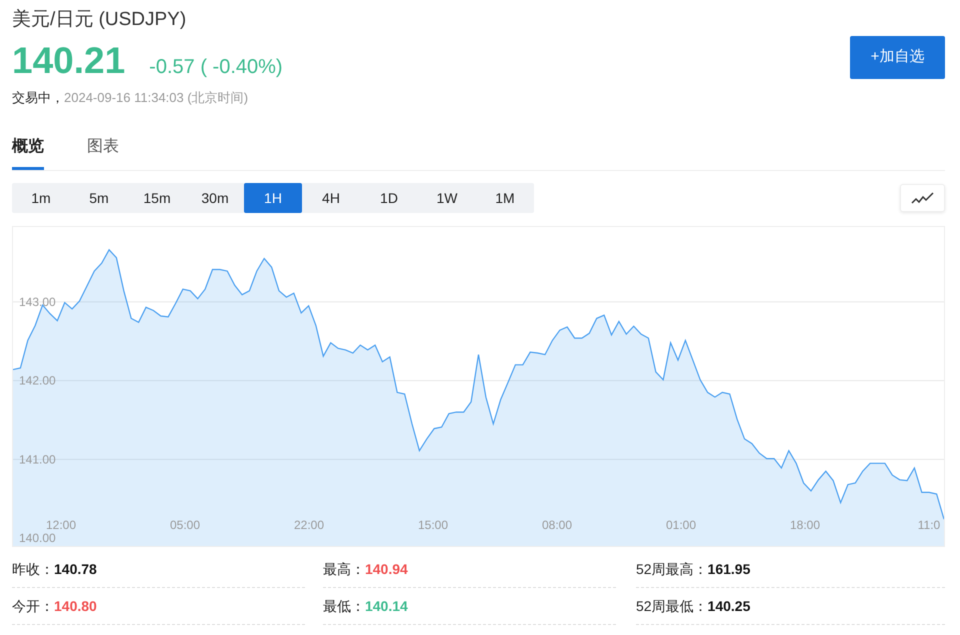 Image resolution: width=960 pixels, height=635 pixels. Describe the element at coordinates (343, 606) in the screenshot. I see `stat-label: 最低：` at that location.